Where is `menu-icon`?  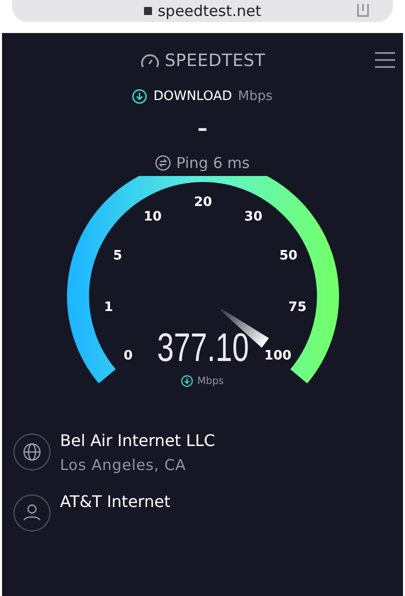 menu-icon is located at coordinates (385, 60).